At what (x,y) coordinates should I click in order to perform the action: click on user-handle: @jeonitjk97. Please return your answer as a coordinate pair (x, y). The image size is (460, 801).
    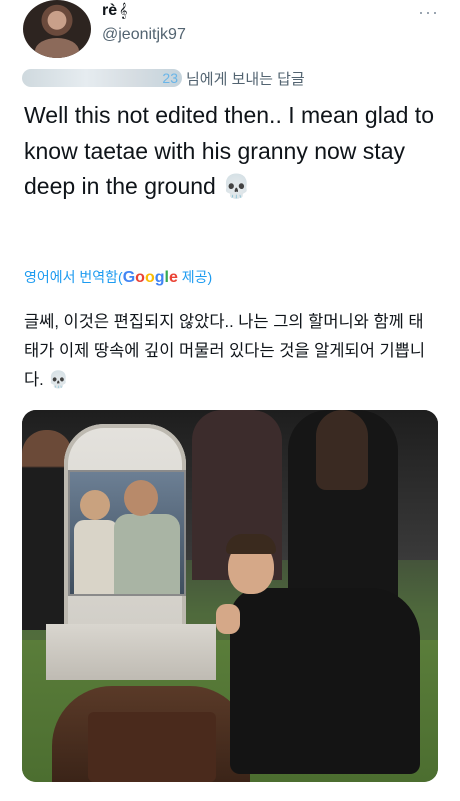
    Looking at the image, I should click on (144, 35).